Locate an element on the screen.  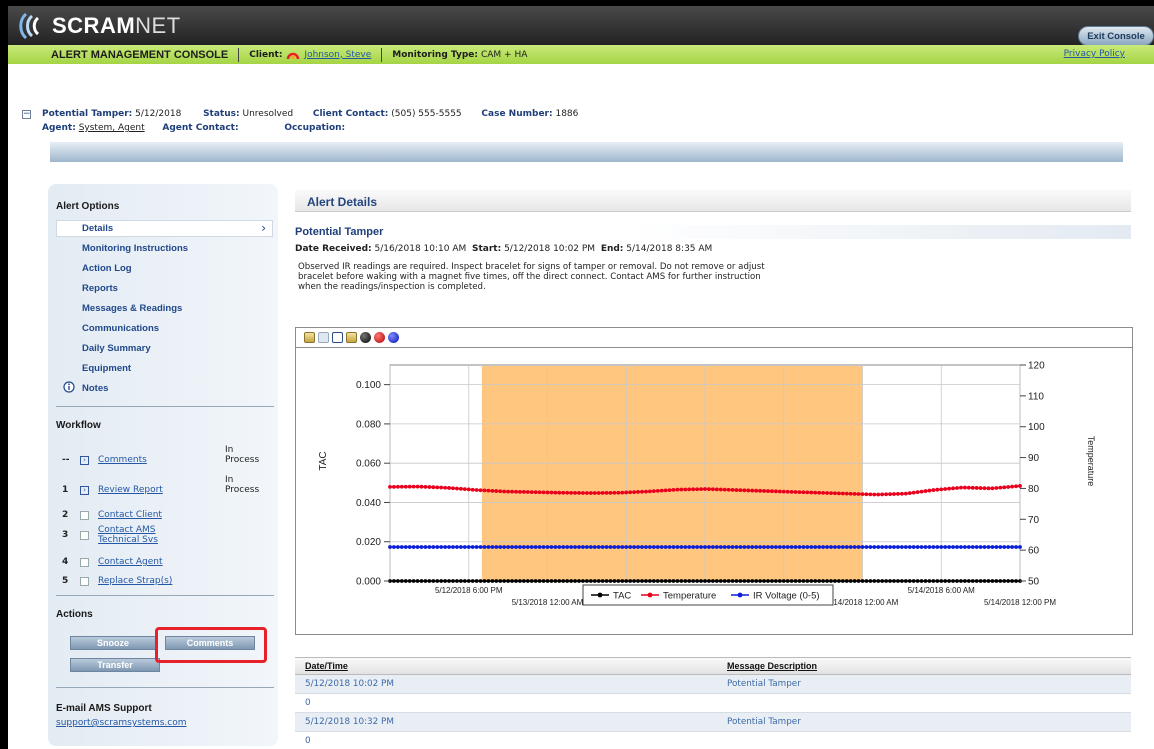
privacy-policy-link: Privacy Policy is located at coordinates (1094, 54).